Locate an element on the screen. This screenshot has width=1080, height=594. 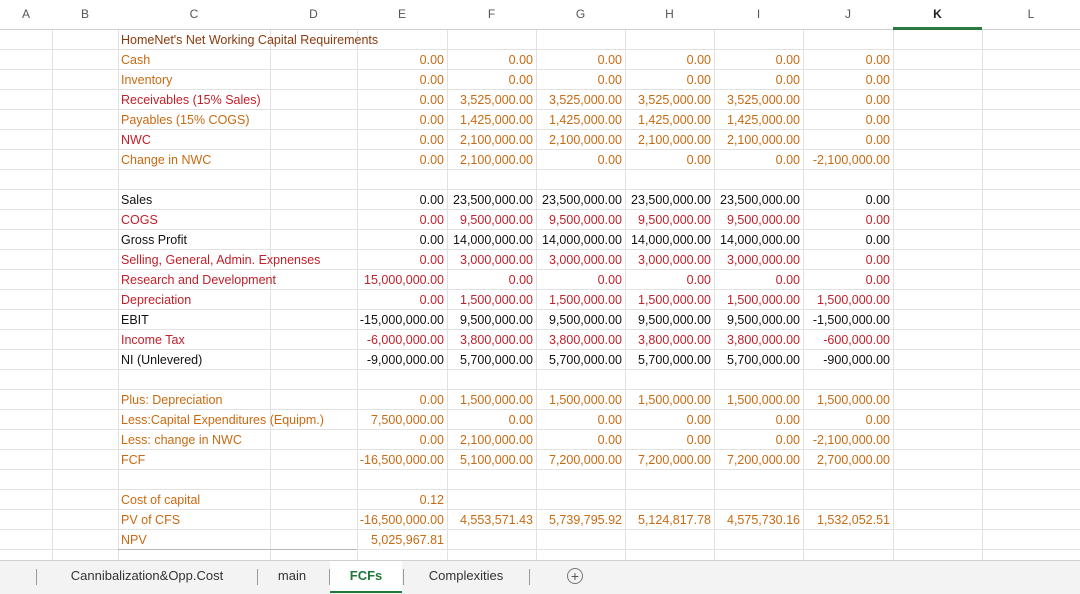
cell-value: 5,124,817.78 is located at coordinates (669, 520).